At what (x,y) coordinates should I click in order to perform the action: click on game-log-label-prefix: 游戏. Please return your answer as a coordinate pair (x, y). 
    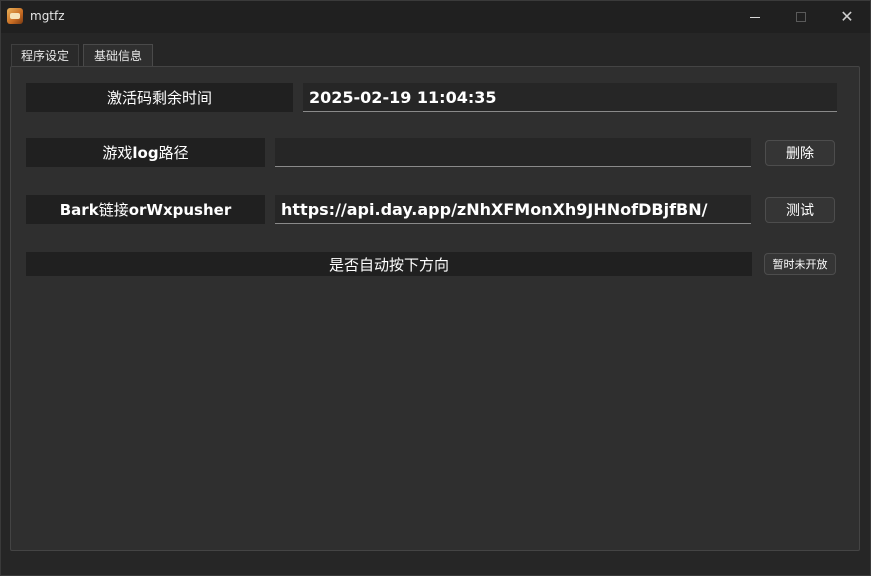
    Looking at the image, I should click on (117, 153).